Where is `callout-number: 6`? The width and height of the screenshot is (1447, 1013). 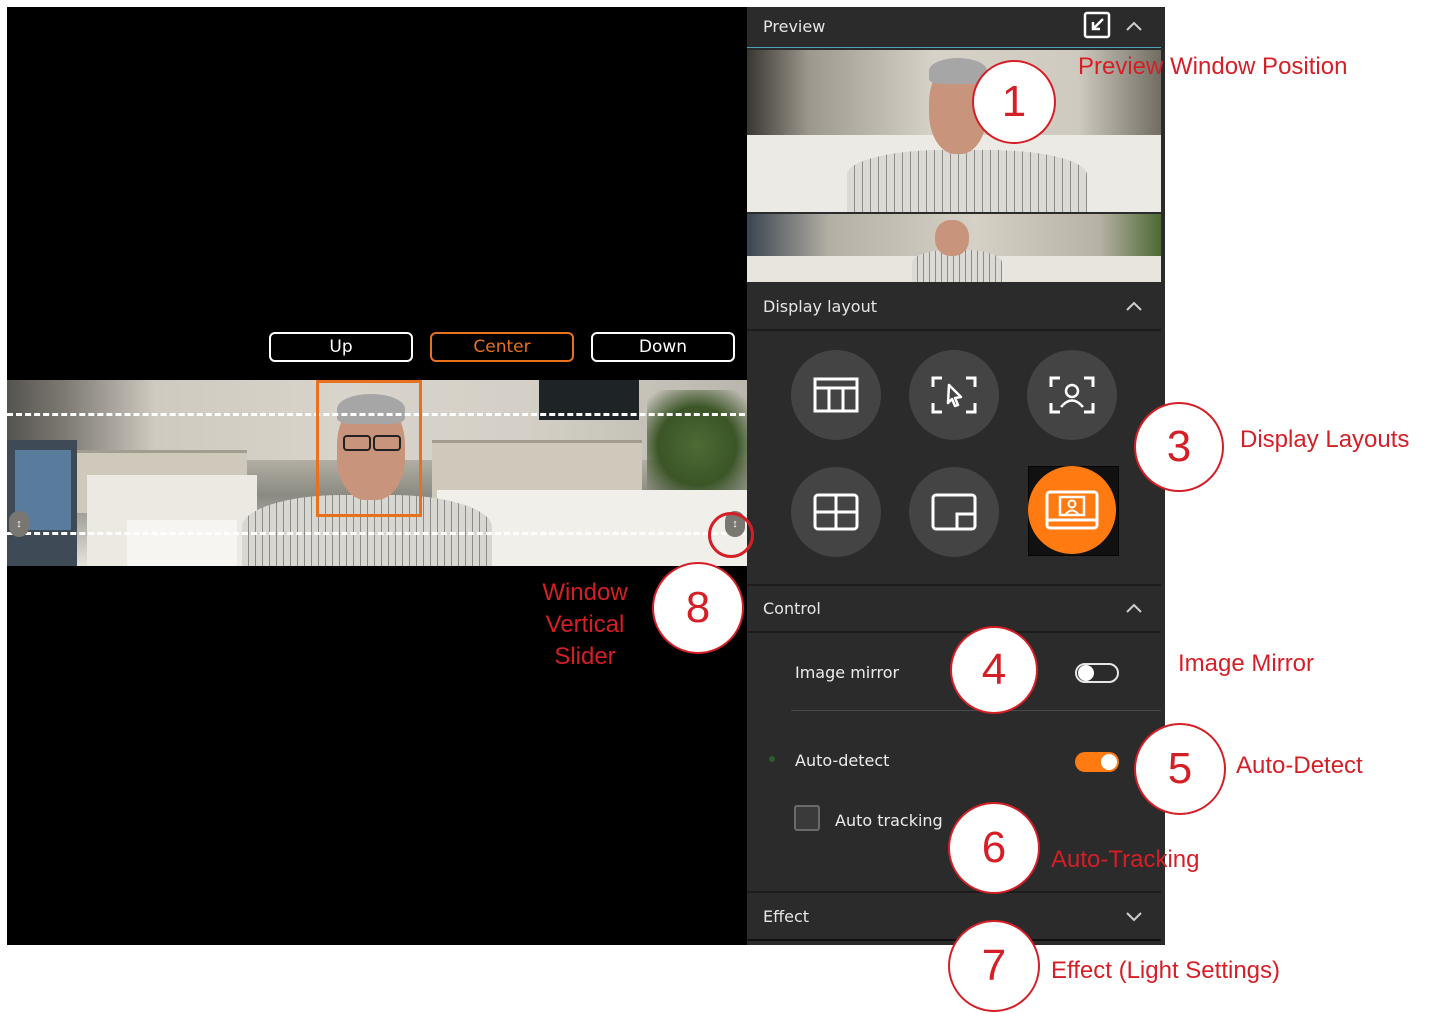 callout-number: 6 is located at coordinates (994, 847).